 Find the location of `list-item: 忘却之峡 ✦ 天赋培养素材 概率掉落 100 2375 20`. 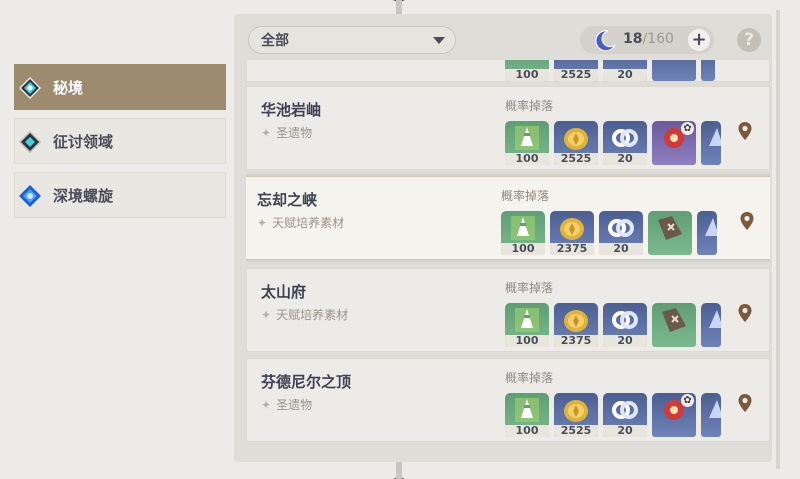

list-item: 忘却之峡 ✦ 天赋培养素材 概率掉落 100 2375 20 is located at coordinates (508, 218).